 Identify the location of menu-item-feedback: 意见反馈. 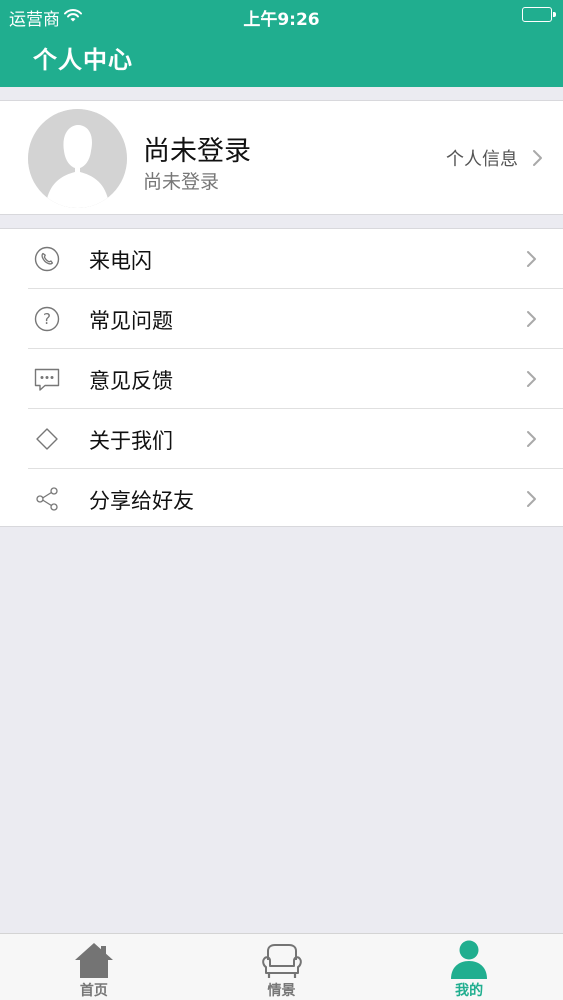
(281, 379).